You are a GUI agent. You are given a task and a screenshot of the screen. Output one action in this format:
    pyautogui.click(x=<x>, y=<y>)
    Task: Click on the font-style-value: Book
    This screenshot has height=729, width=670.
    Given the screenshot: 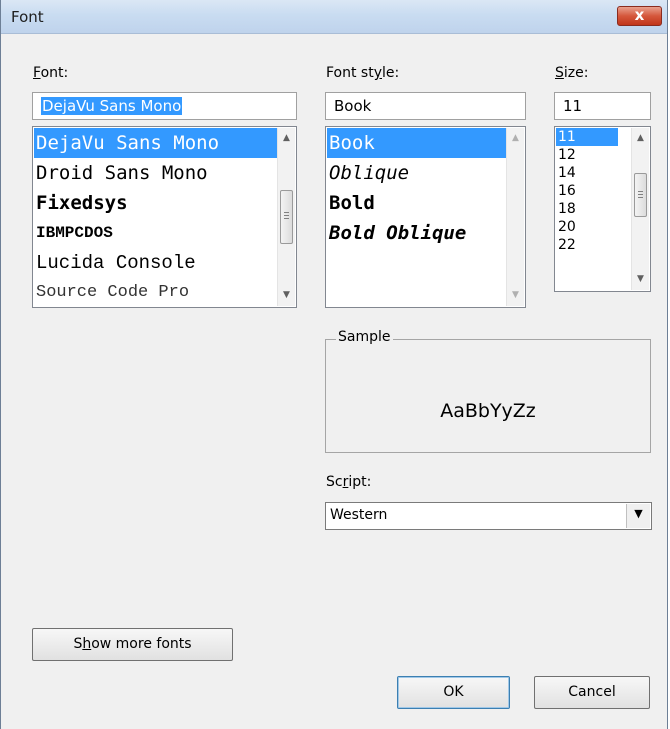 What is the action you would take?
    pyautogui.click(x=353, y=106)
    